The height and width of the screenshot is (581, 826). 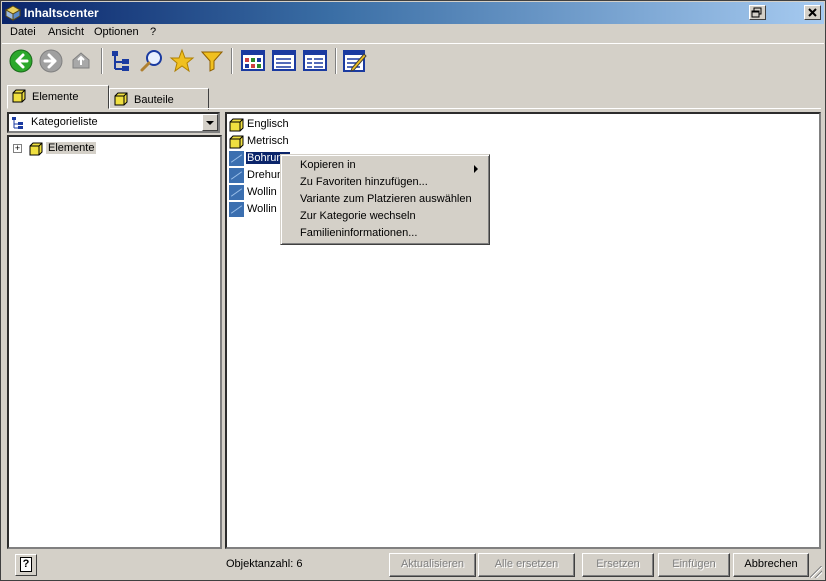 What do you see at coordinates (329, 141) in the screenshot?
I see `list-item: Metrisch` at bounding box center [329, 141].